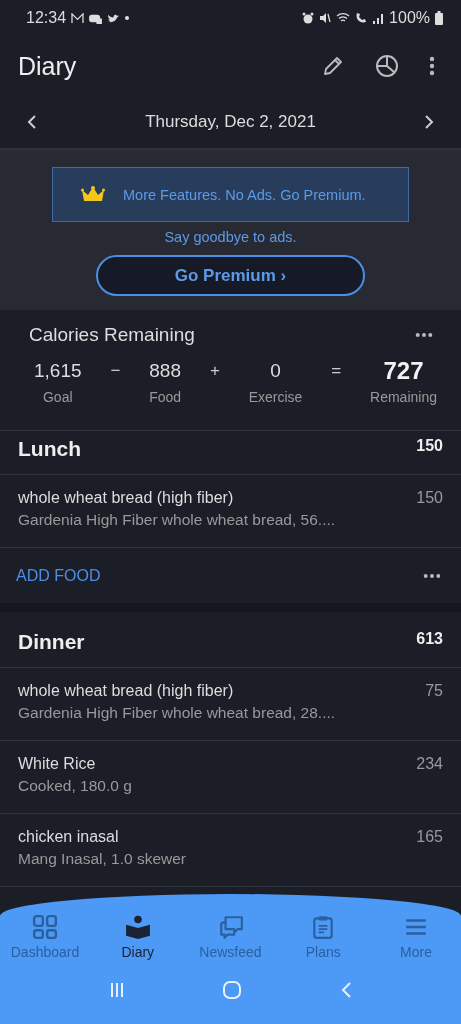  Describe the element at coordinates (275, 371) in the screenshot. I see `calorie-value: 0` at that location.